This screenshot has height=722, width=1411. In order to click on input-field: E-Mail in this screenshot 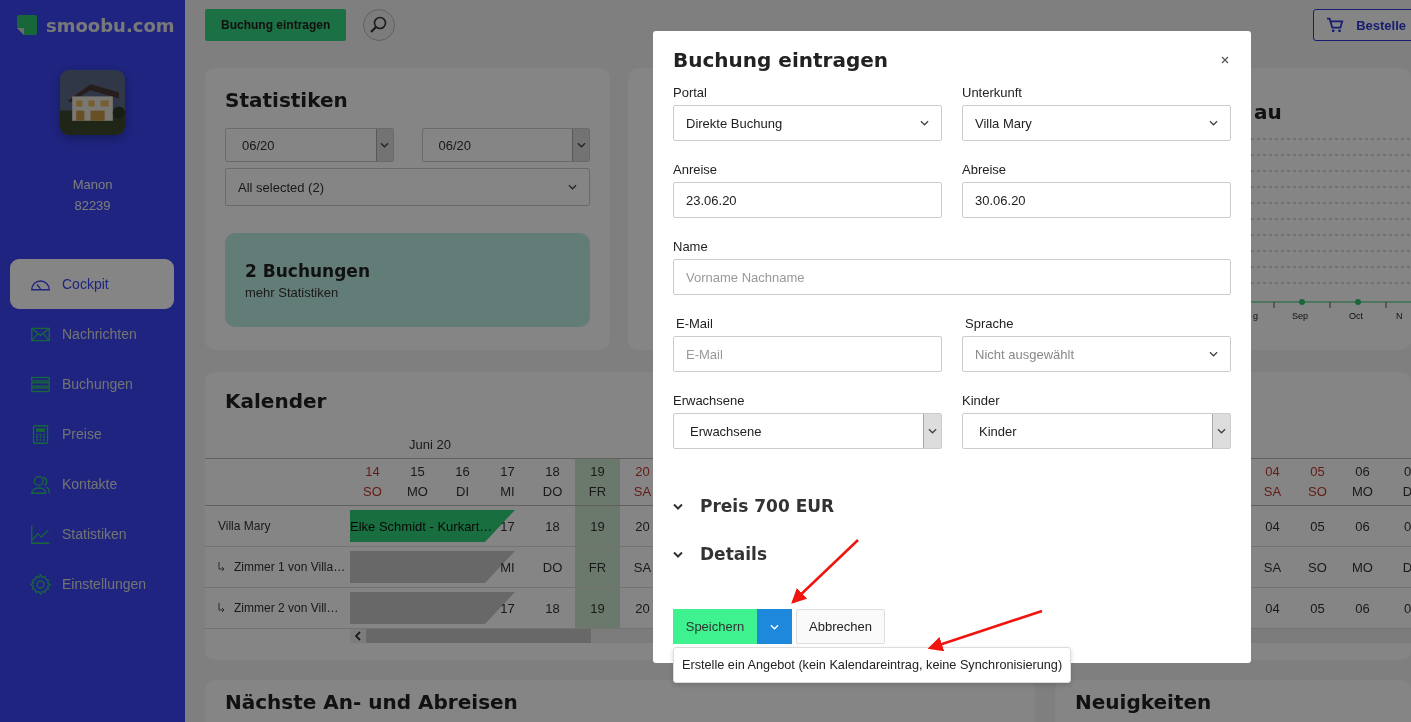, I will do `click(807, 354)`.